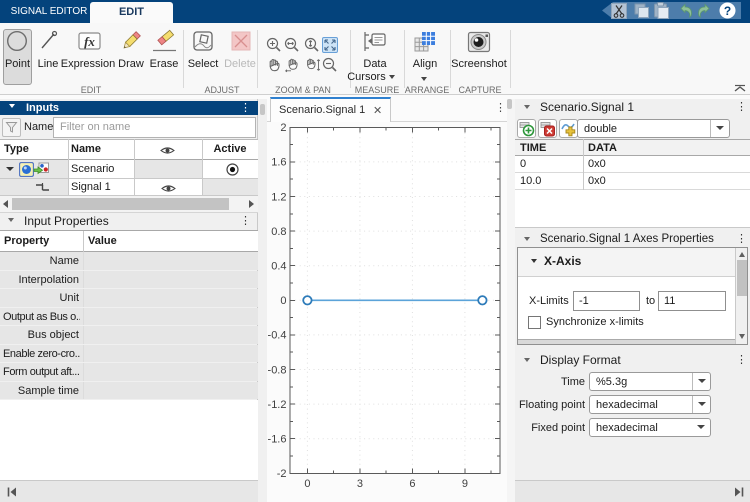  What do you see at coordinates (277, 336) in the screenshot?
I see `svg-text: -0.4` at bounding box center [277, 336].